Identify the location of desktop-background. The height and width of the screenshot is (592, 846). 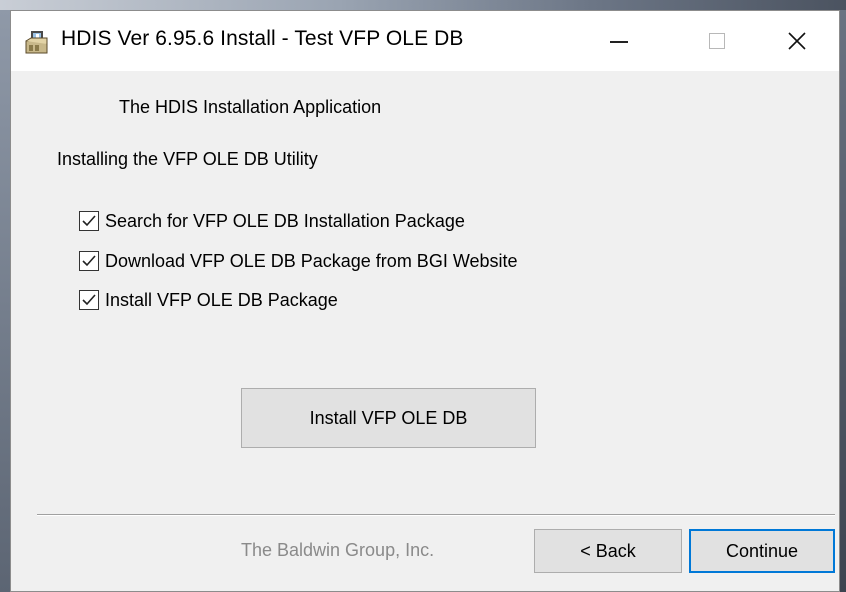
(423, 5).